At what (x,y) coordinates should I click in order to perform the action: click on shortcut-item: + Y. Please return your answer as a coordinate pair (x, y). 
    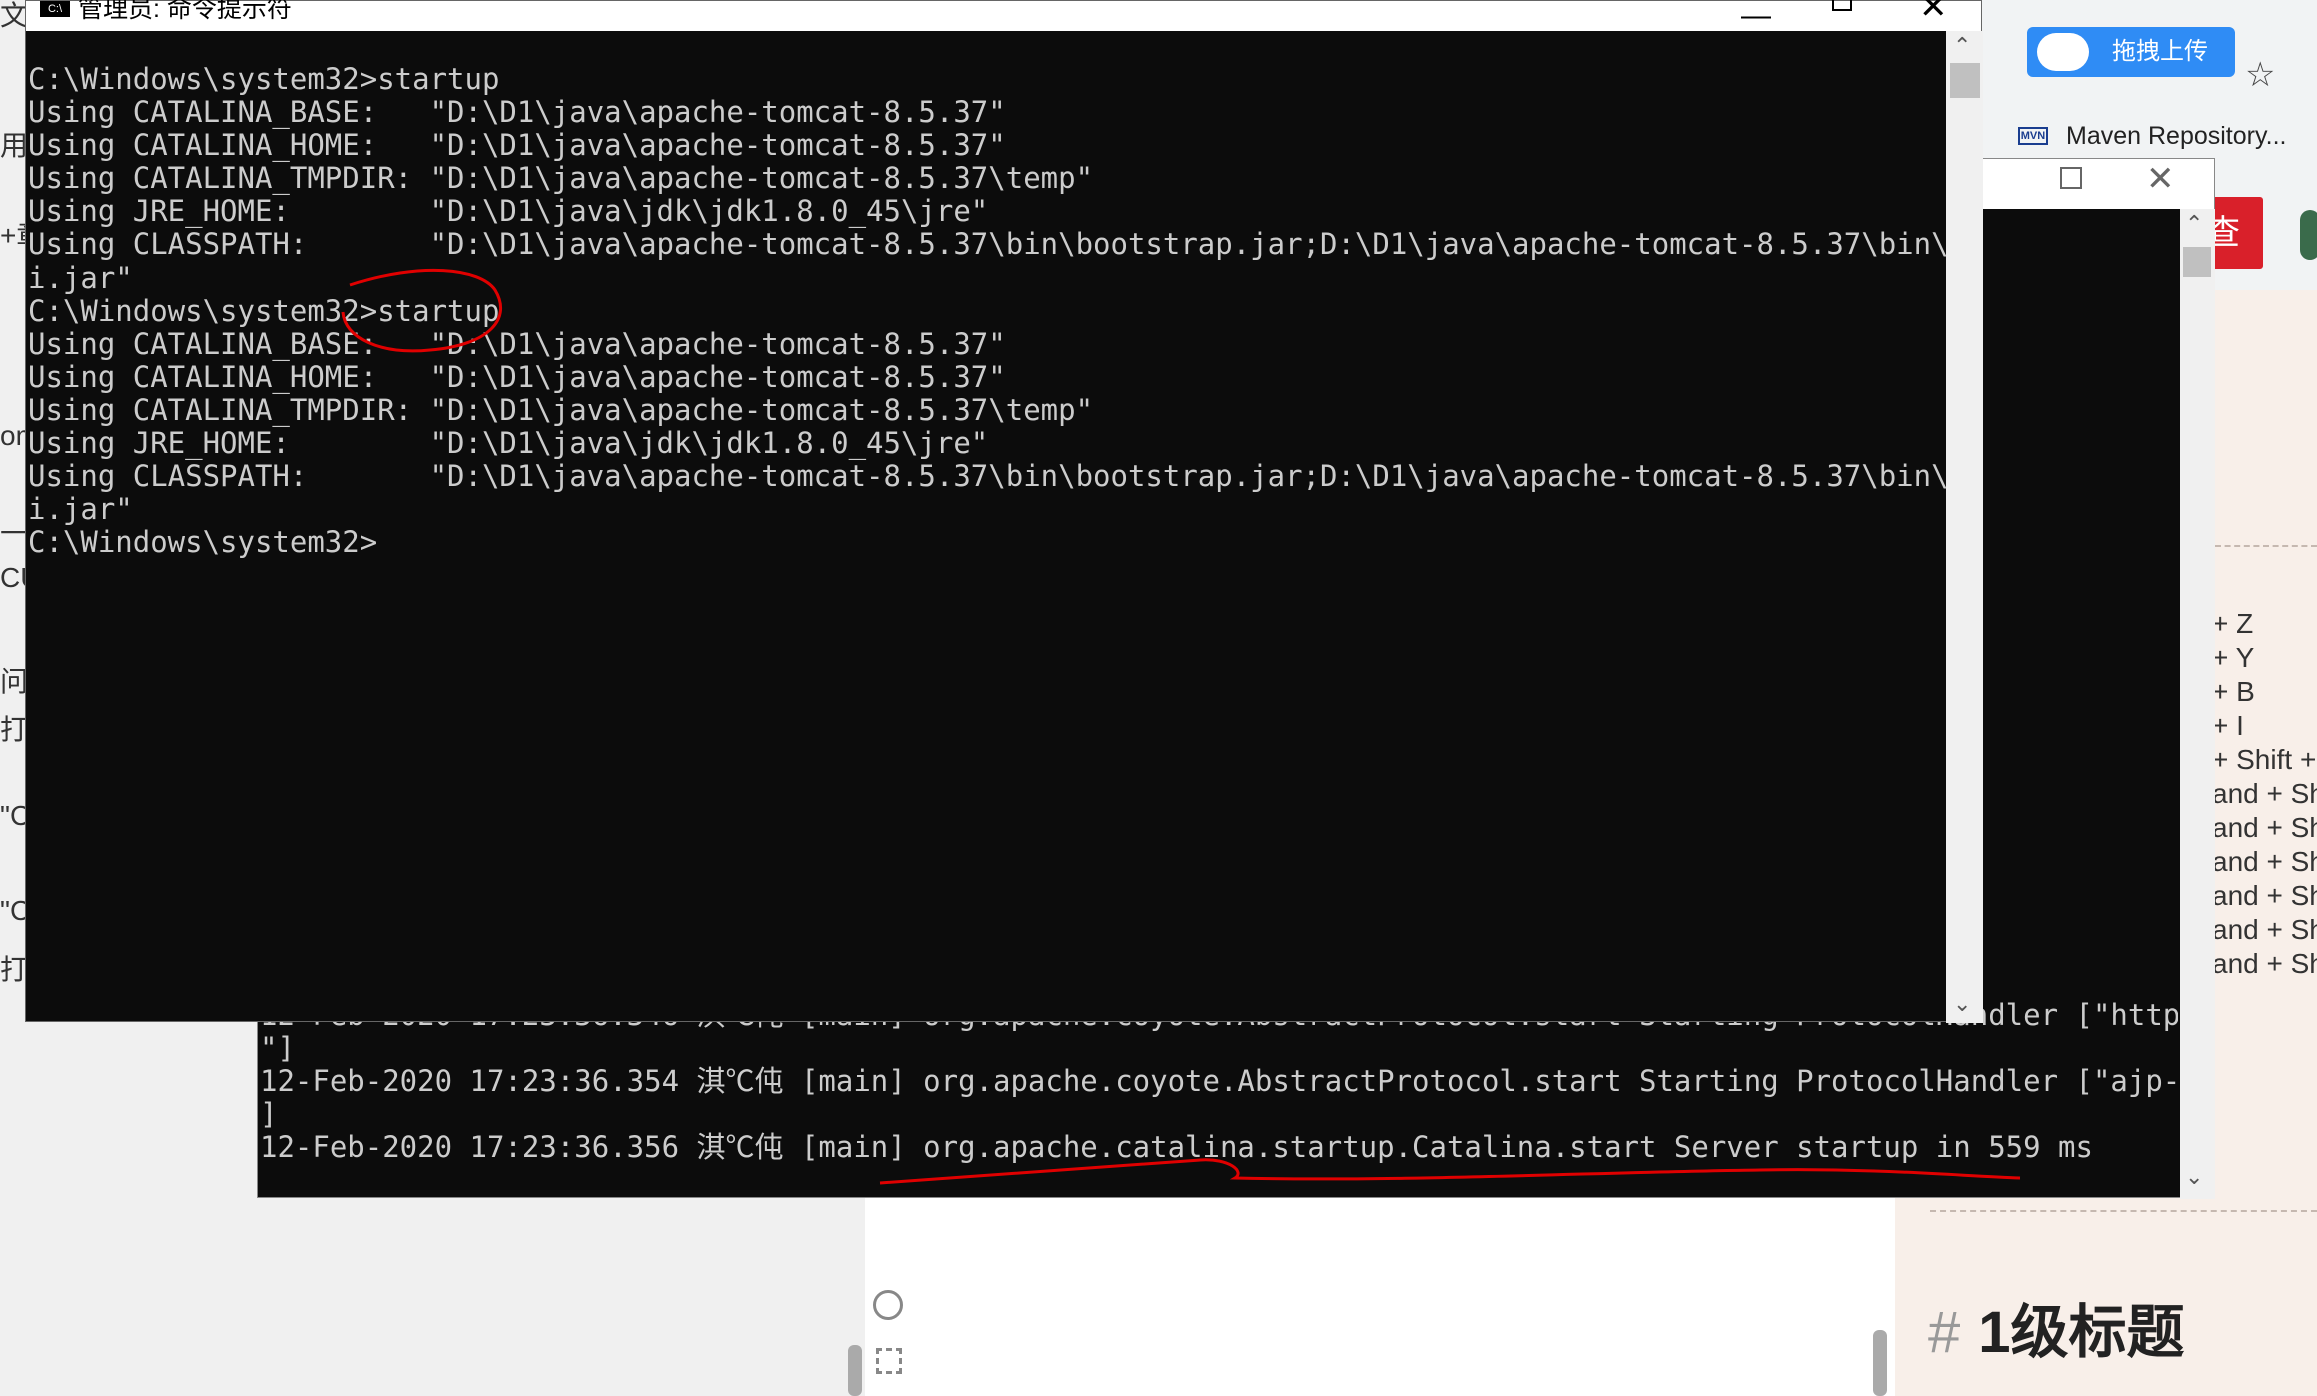
    Looking at the image, I should click on (2233, 657).